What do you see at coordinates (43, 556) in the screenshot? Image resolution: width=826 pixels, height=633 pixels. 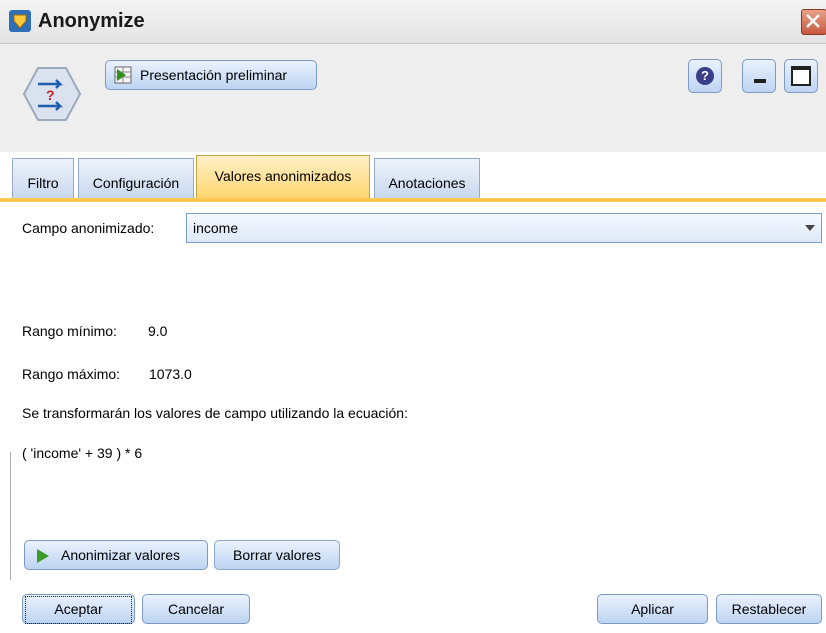 I see `run-icon` at bounding box center [43, 556].